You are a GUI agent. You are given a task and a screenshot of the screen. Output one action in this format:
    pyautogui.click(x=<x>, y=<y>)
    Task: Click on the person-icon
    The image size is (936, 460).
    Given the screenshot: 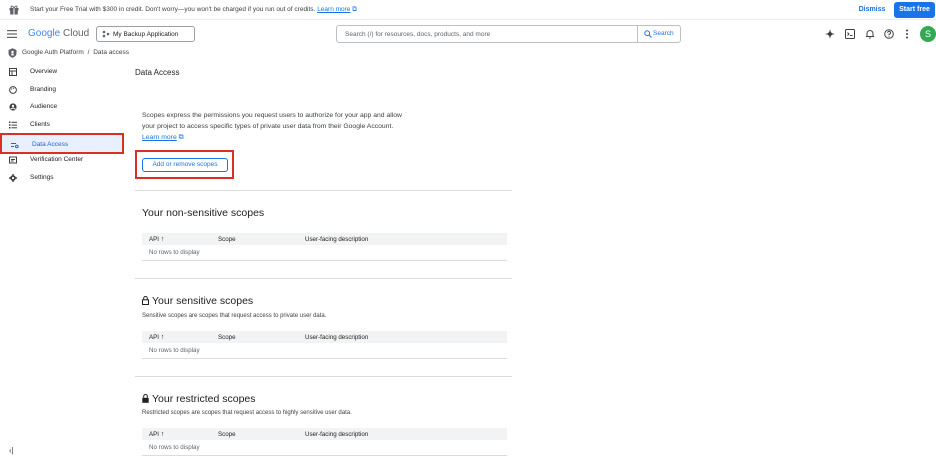 What is the action you would take?
    pyautogui.click(x=13, y=107)
    